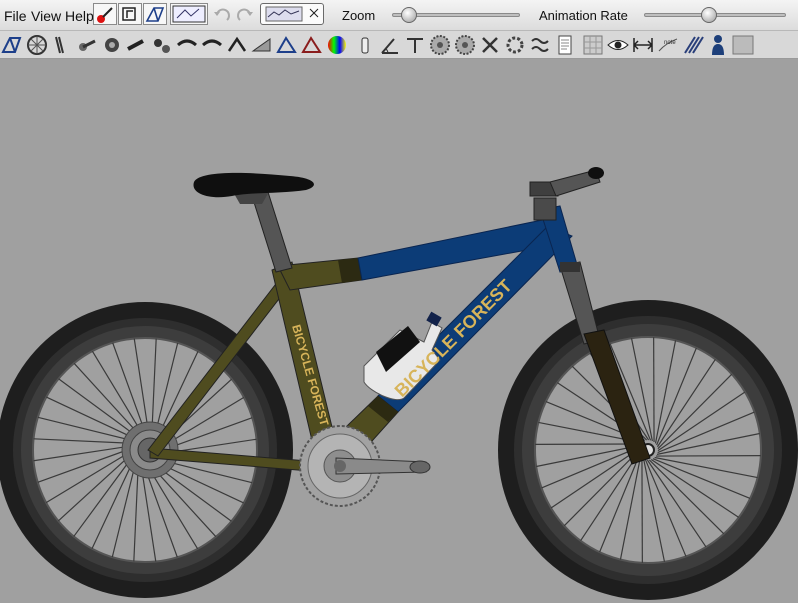 The height and width of the screenshot is (603, 798). I want to click on stem-icon, so click(137, 45).